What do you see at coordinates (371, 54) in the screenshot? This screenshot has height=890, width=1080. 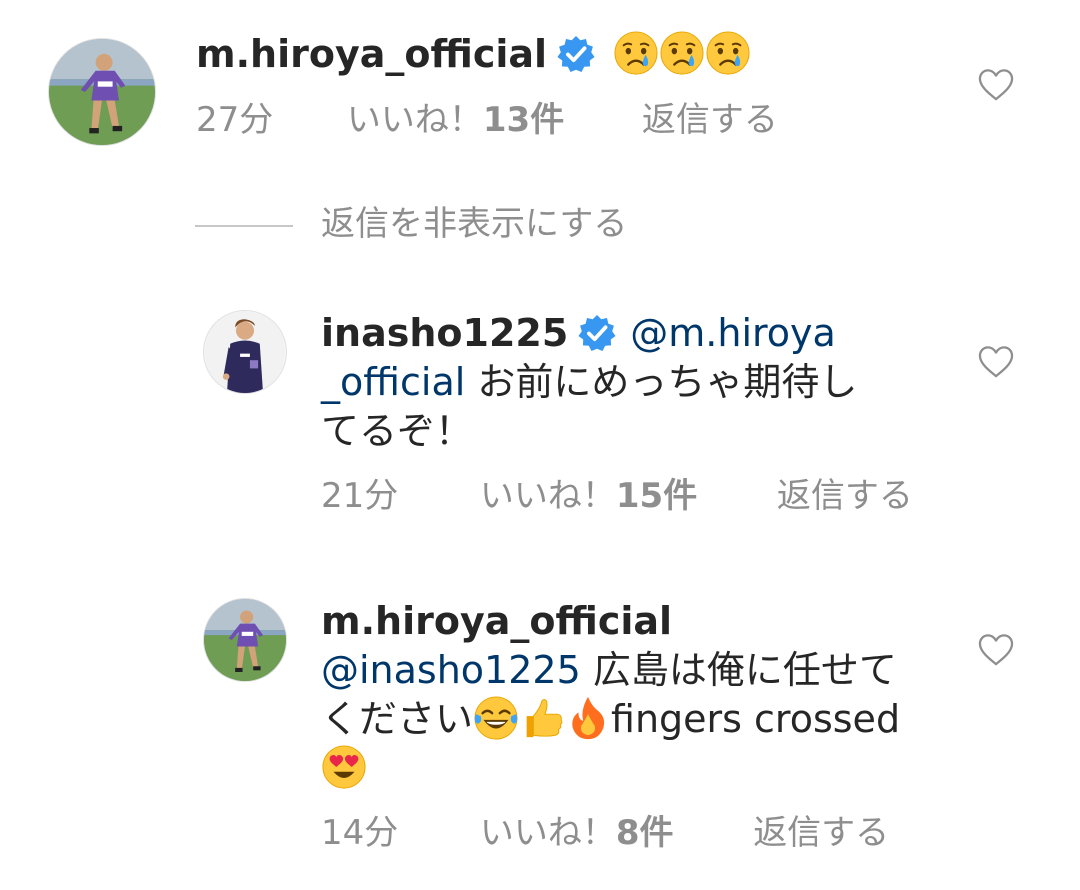 I see `comment-username: m.hiroya_official` at bounding box center [371, 54].